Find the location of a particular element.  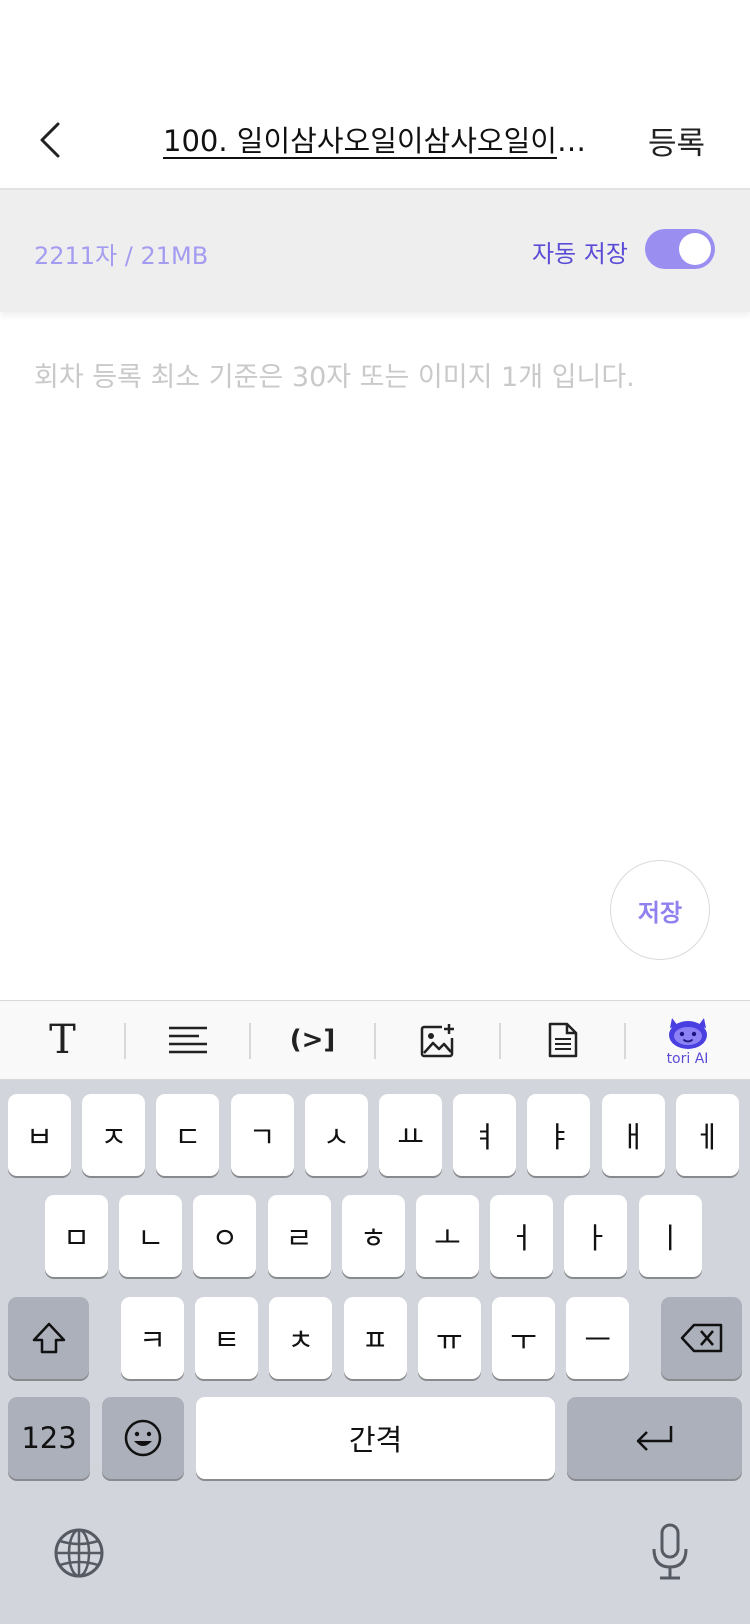

key-label: ㄹ is located at coordinates (299, 1238).